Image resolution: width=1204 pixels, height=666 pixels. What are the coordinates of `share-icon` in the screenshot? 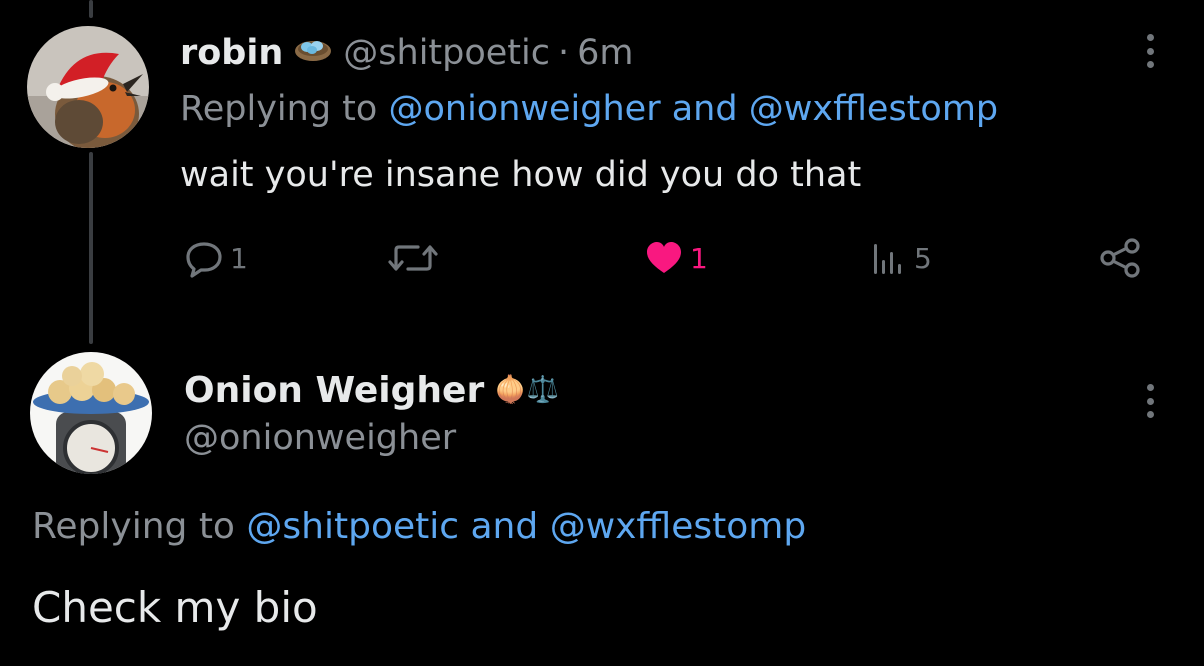 It's located at (1120, 258).